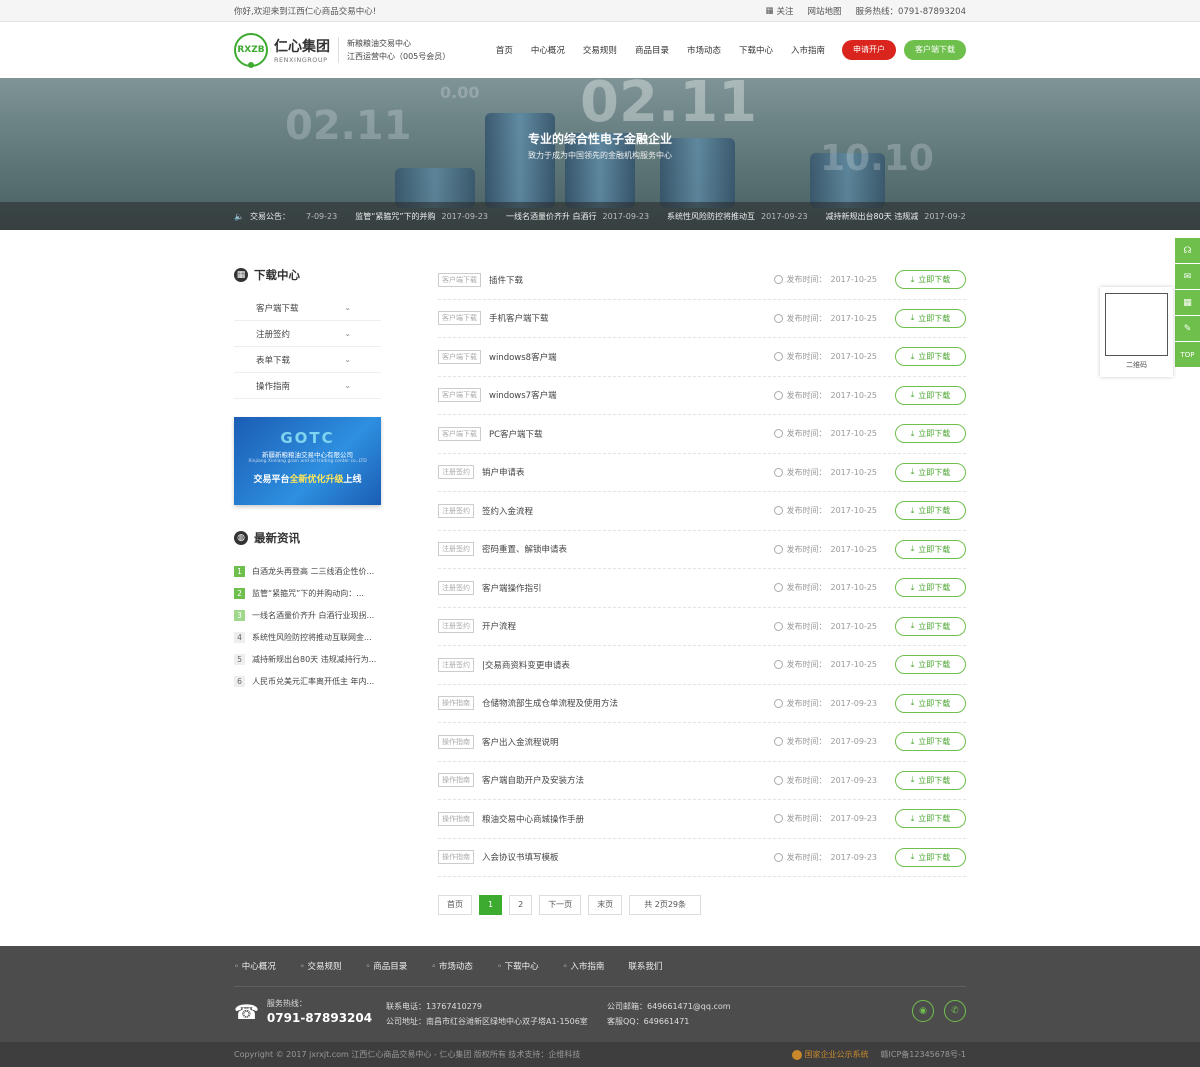 This screenshot has width=1200, height=1067. What do you see at coordinates (560, 905) in the screenshot?
I see `page-next: 下一页` at bounding box center [560, 905].